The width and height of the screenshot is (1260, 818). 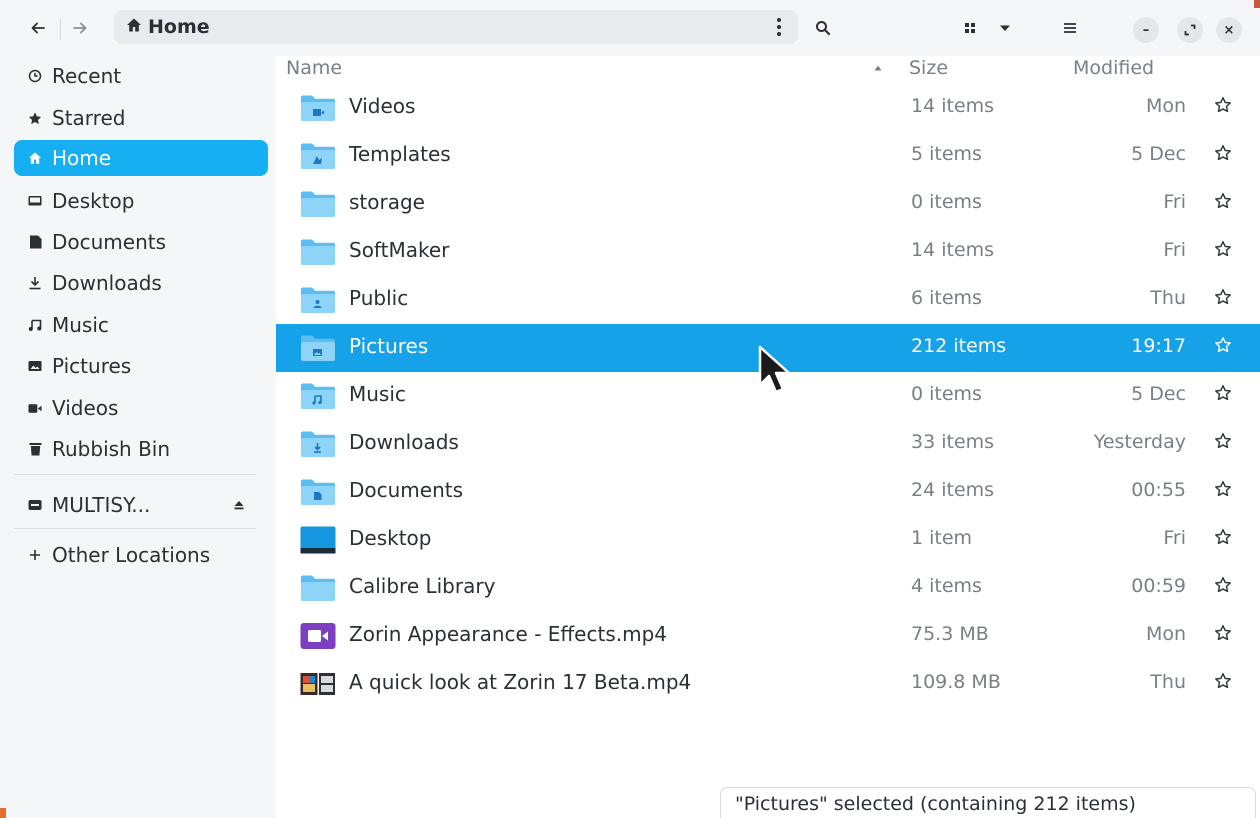 I want to click on file-size: 212 items, so click(x=959, y=346).